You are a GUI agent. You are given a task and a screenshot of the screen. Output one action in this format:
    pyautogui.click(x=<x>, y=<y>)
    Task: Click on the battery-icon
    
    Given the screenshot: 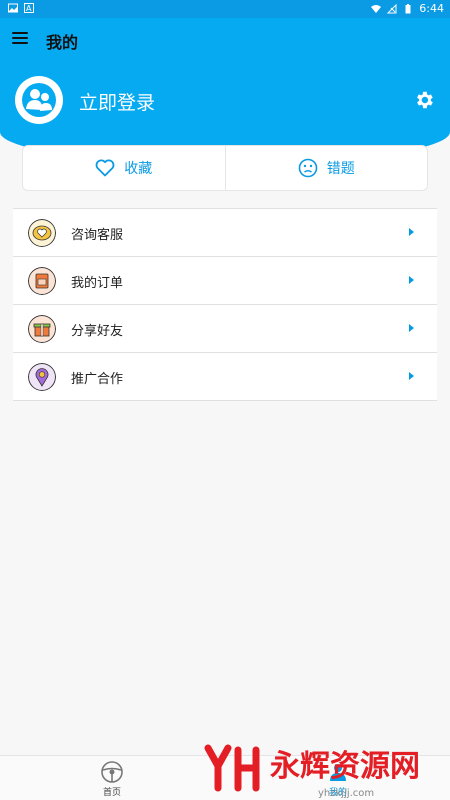 What is the action you would take?
    pyautogui.click(x=408, y=8)
    